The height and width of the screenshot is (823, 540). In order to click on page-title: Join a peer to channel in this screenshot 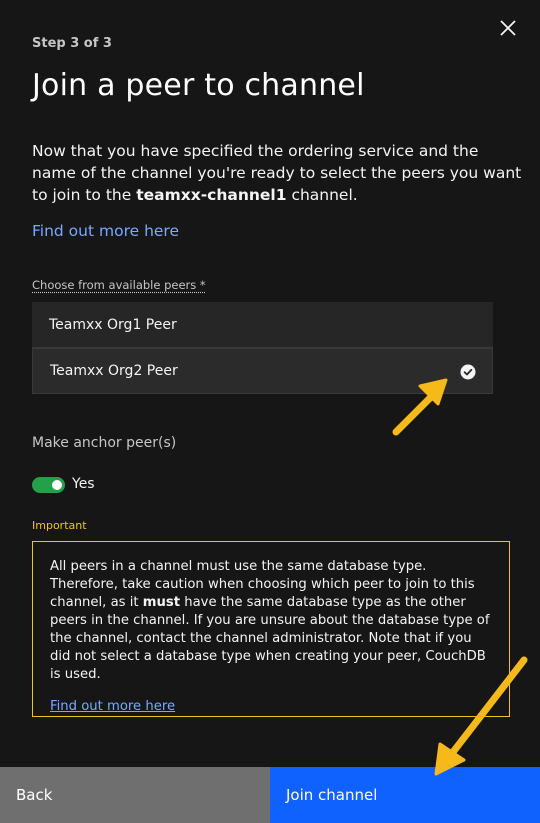, I will do `click(198, 85)`.